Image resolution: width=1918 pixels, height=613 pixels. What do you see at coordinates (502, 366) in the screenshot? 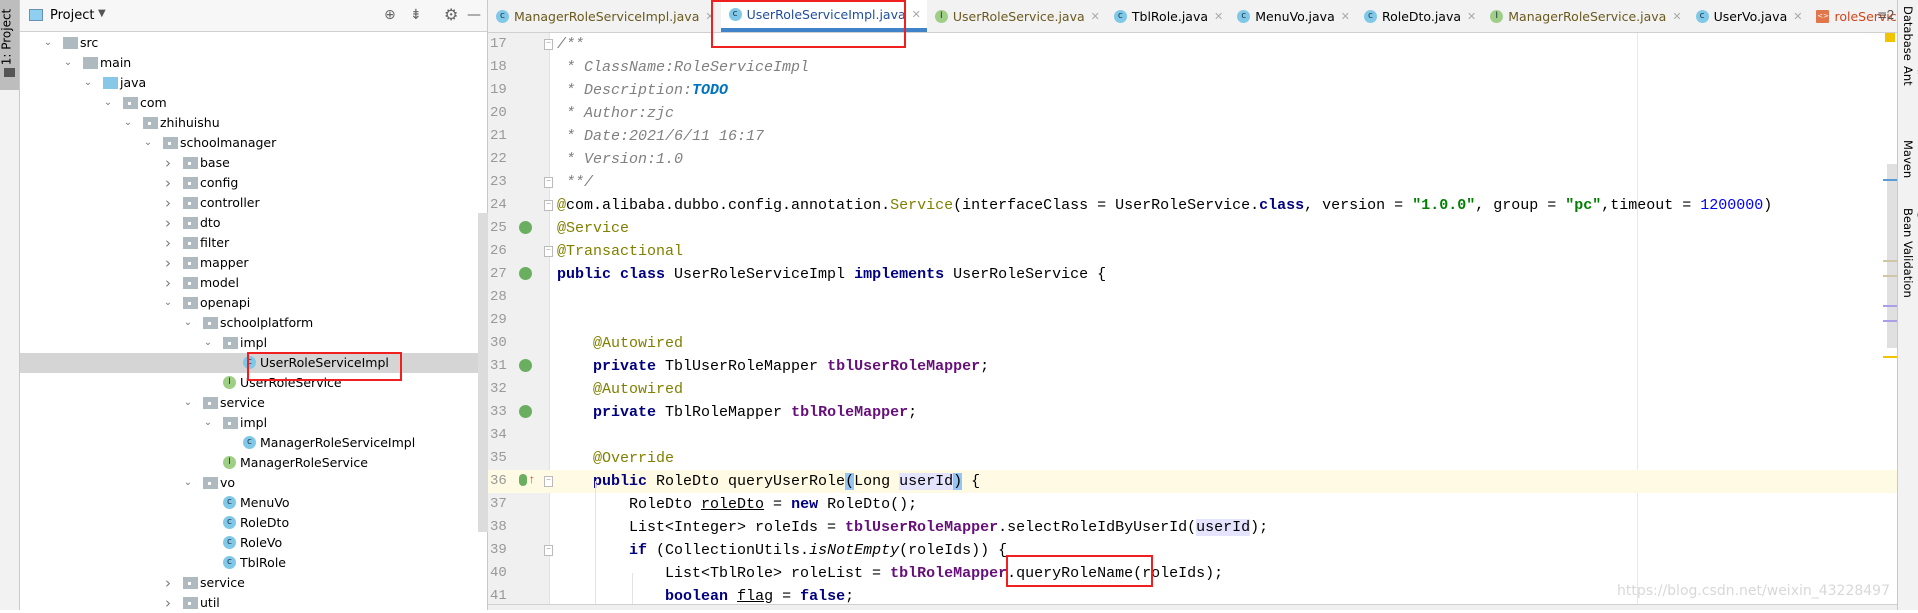
I see `line-number: 31` at bounding box center [502, 366].